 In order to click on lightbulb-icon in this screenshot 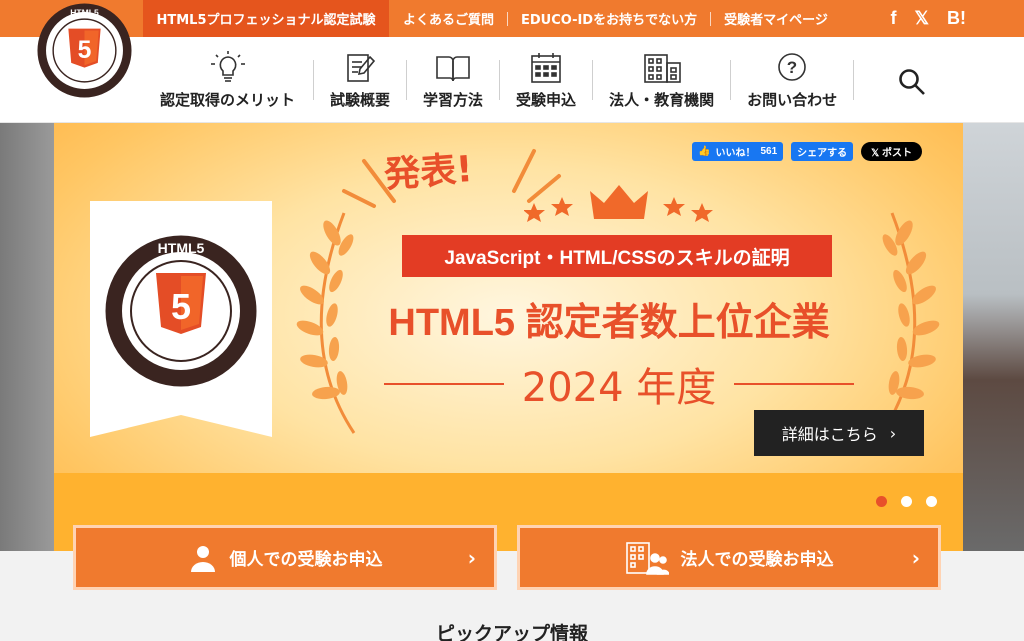, I will do `click(227, 66)`.